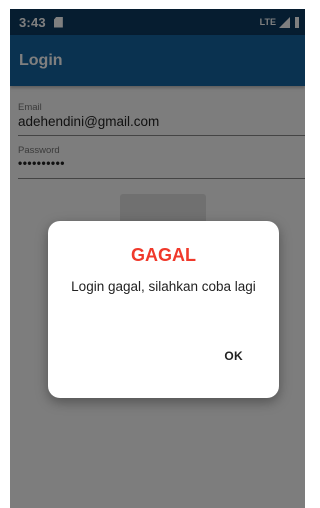 This screenshot has height=508, width=320. I want to click on ok-button: OK, so click(233, 356).